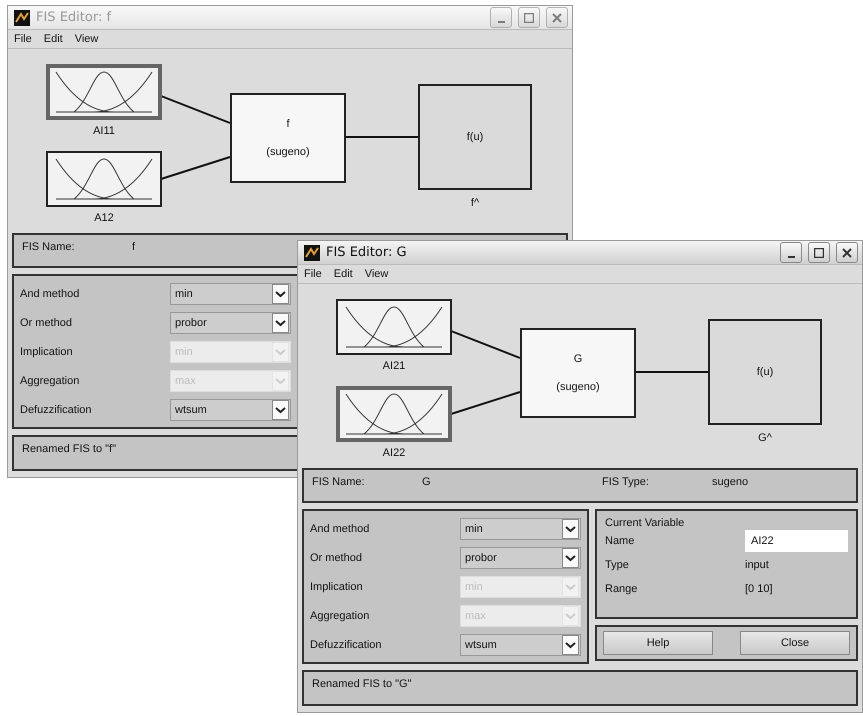 The width and height of the screenshot is (863, 716). Describe the element at coordinates (791, 252) in the screenshot. I see `minimize-button` at that location.